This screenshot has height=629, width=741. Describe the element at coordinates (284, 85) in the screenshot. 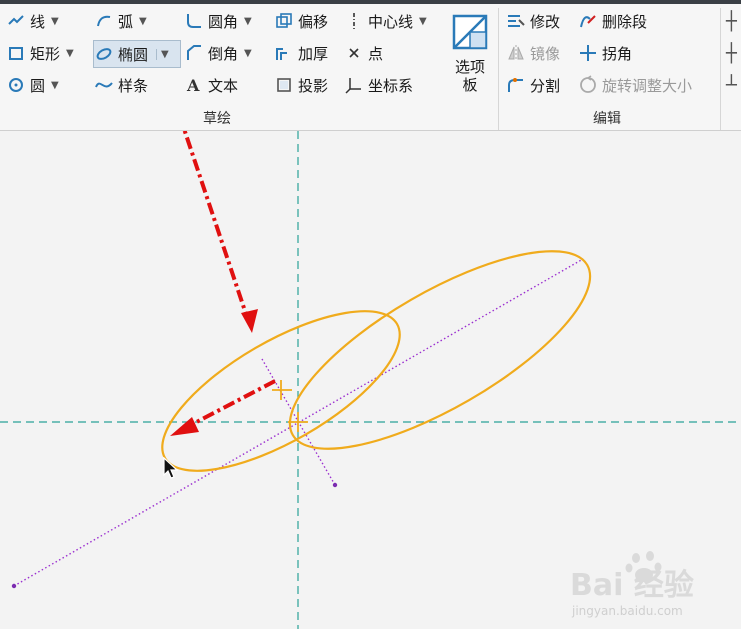

I see `project-icon` at that location.